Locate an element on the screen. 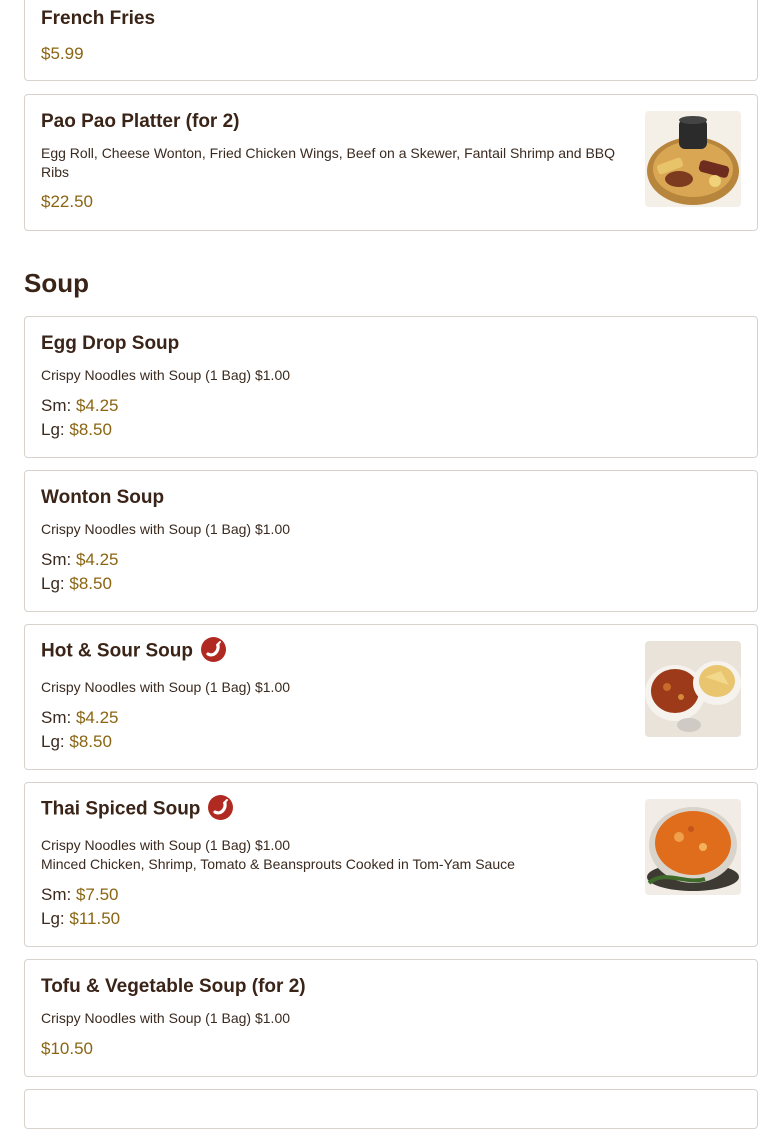 This screenshot has width=784, height=1129. item-name: Pao Pao Platter (for 2) is located at coordinates (140, 121).